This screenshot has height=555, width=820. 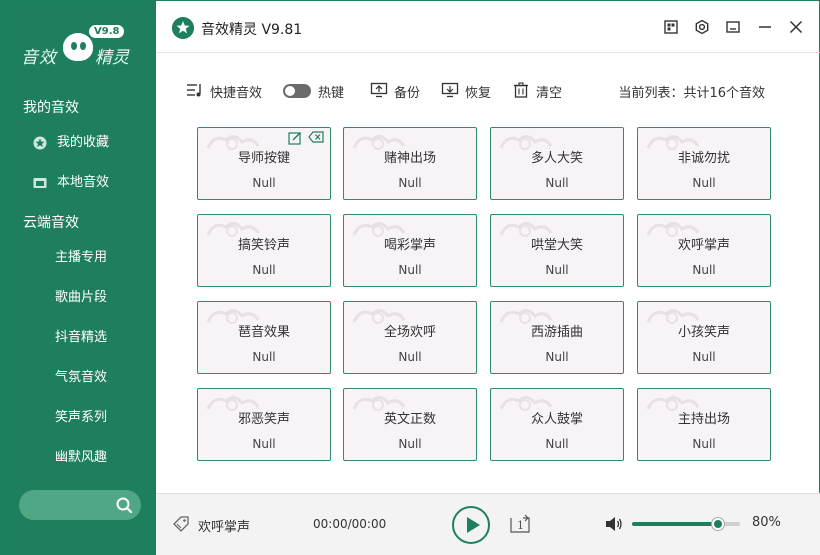 What do you see at coordinates (521, 90) in the screenshot?
I see `trash-icon` at bounding box center [521, 90].